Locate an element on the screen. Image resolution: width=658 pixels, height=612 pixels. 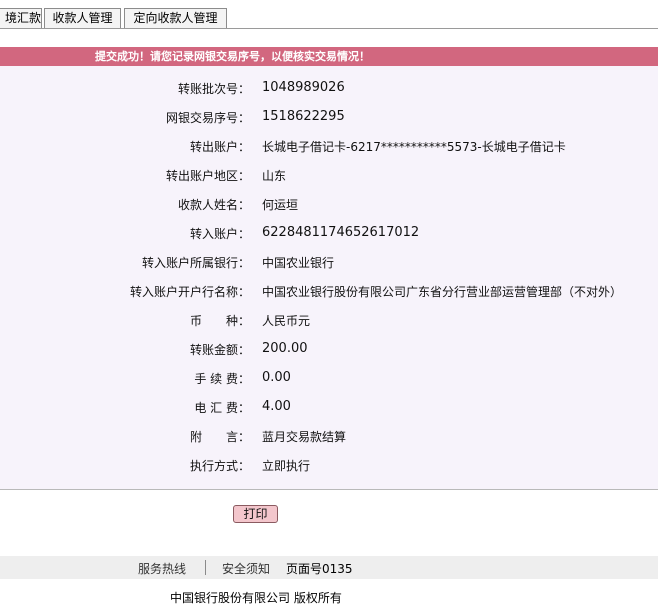
fee-value: 0.00 is located at coordinates (276, 377).